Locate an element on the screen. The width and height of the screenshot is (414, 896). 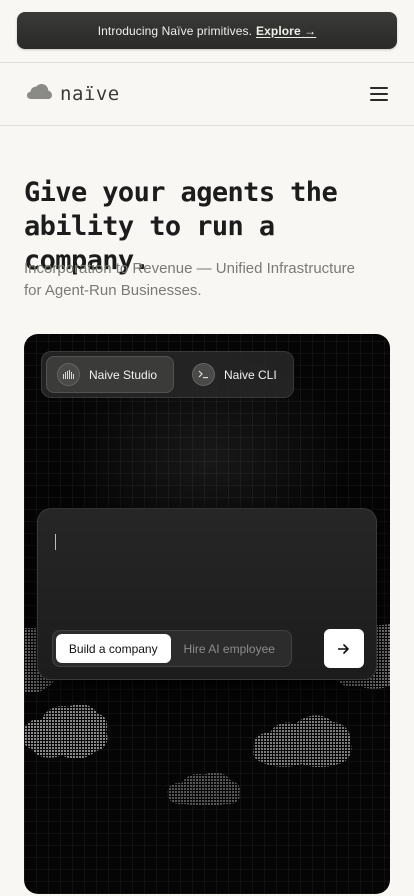
announcement-text: Introducing Naïve primitives. is located at coordinates (175, 30).